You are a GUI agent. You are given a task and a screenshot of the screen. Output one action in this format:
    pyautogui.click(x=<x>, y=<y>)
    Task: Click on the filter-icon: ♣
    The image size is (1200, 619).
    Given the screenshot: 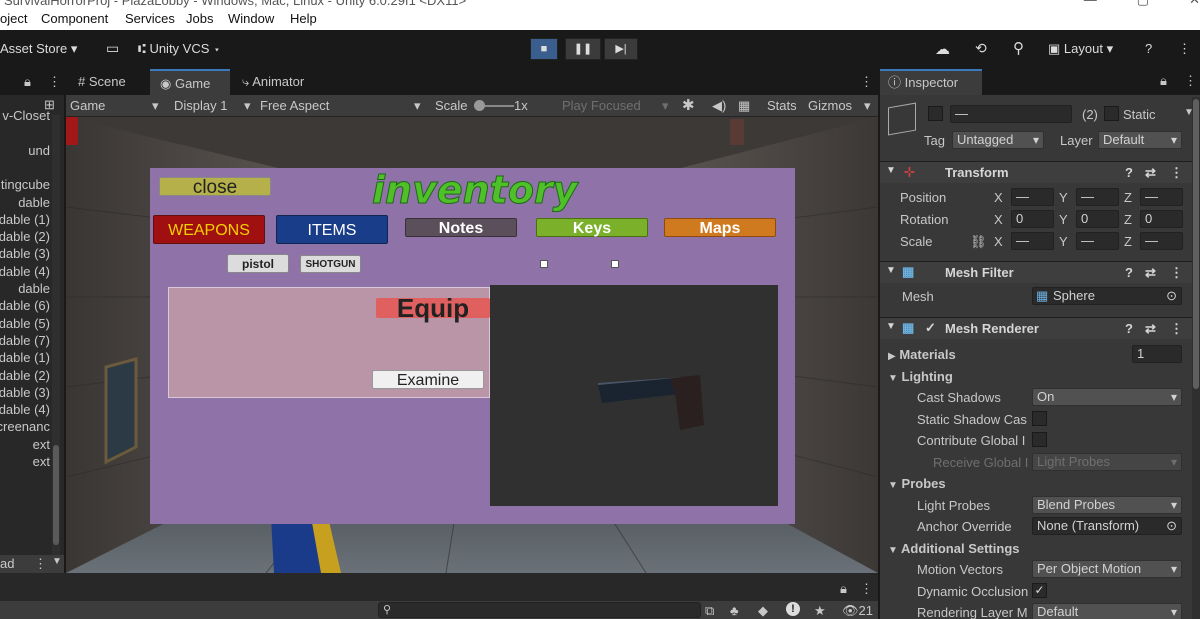 What is the action you would take?
    pyautogui.click(x=734, y=610)
    